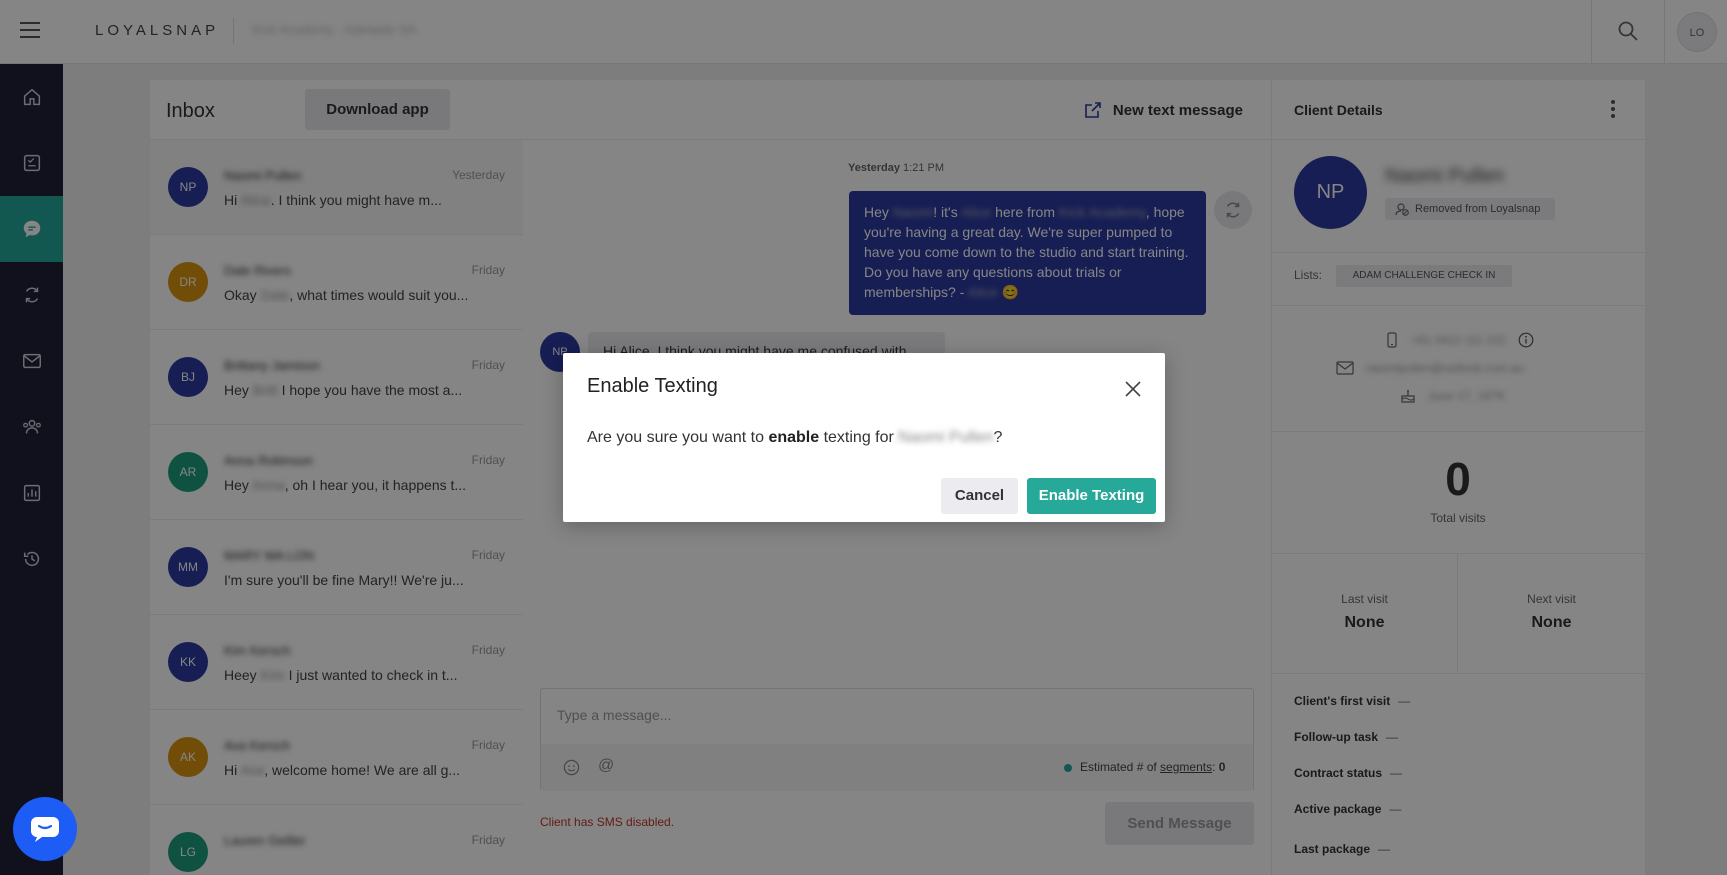  What do you see at coordinates (979, 496) in the screenshot?
I see `cancel-button: Cancel` at bounding box center [979, 496].